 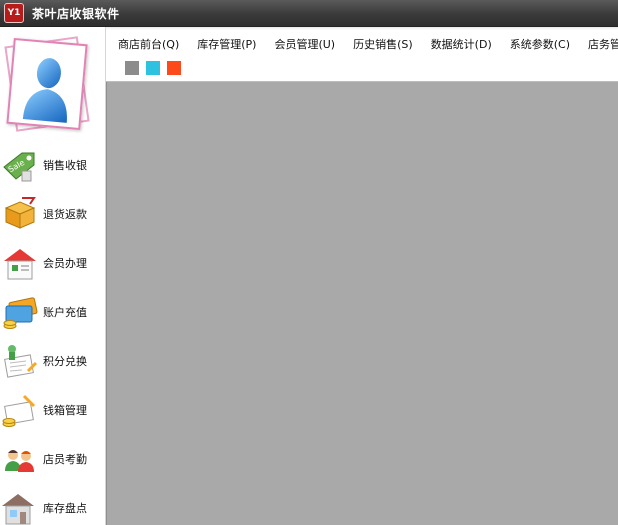 What do you see at coordinates (309, 13) in the screenshot?
I see `title-bar: Y1 茶叶店收银软件` at bounding box center [309, 13].